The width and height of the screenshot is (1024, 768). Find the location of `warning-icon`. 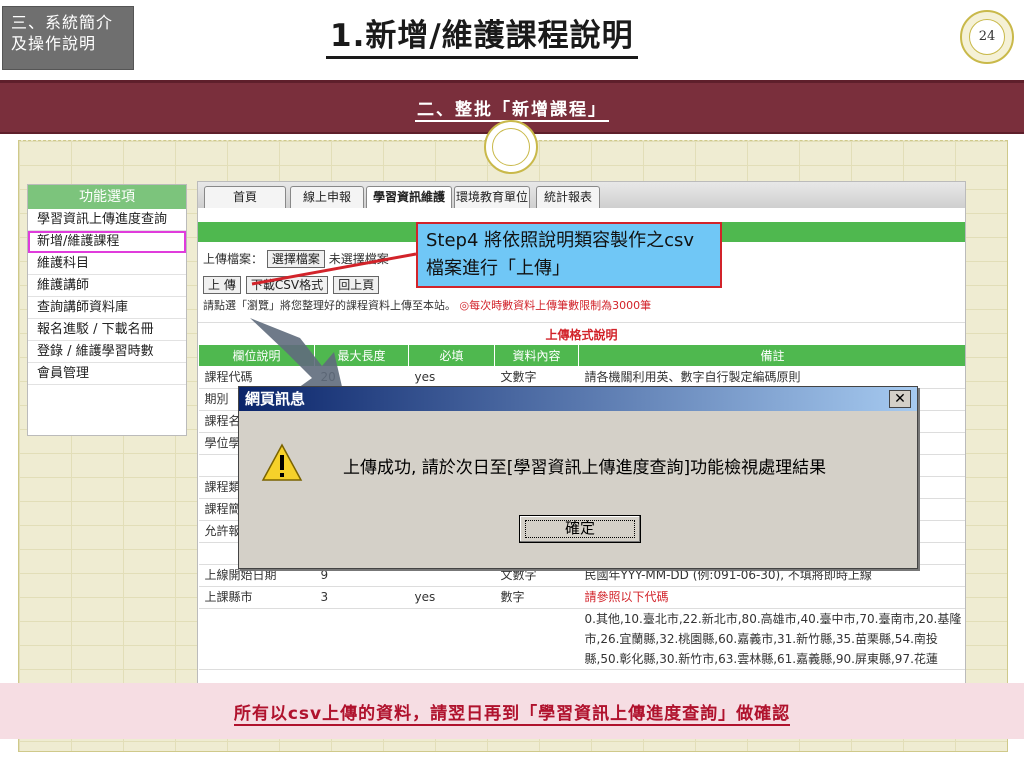

warning-icon is located at coordinates (282, 462).